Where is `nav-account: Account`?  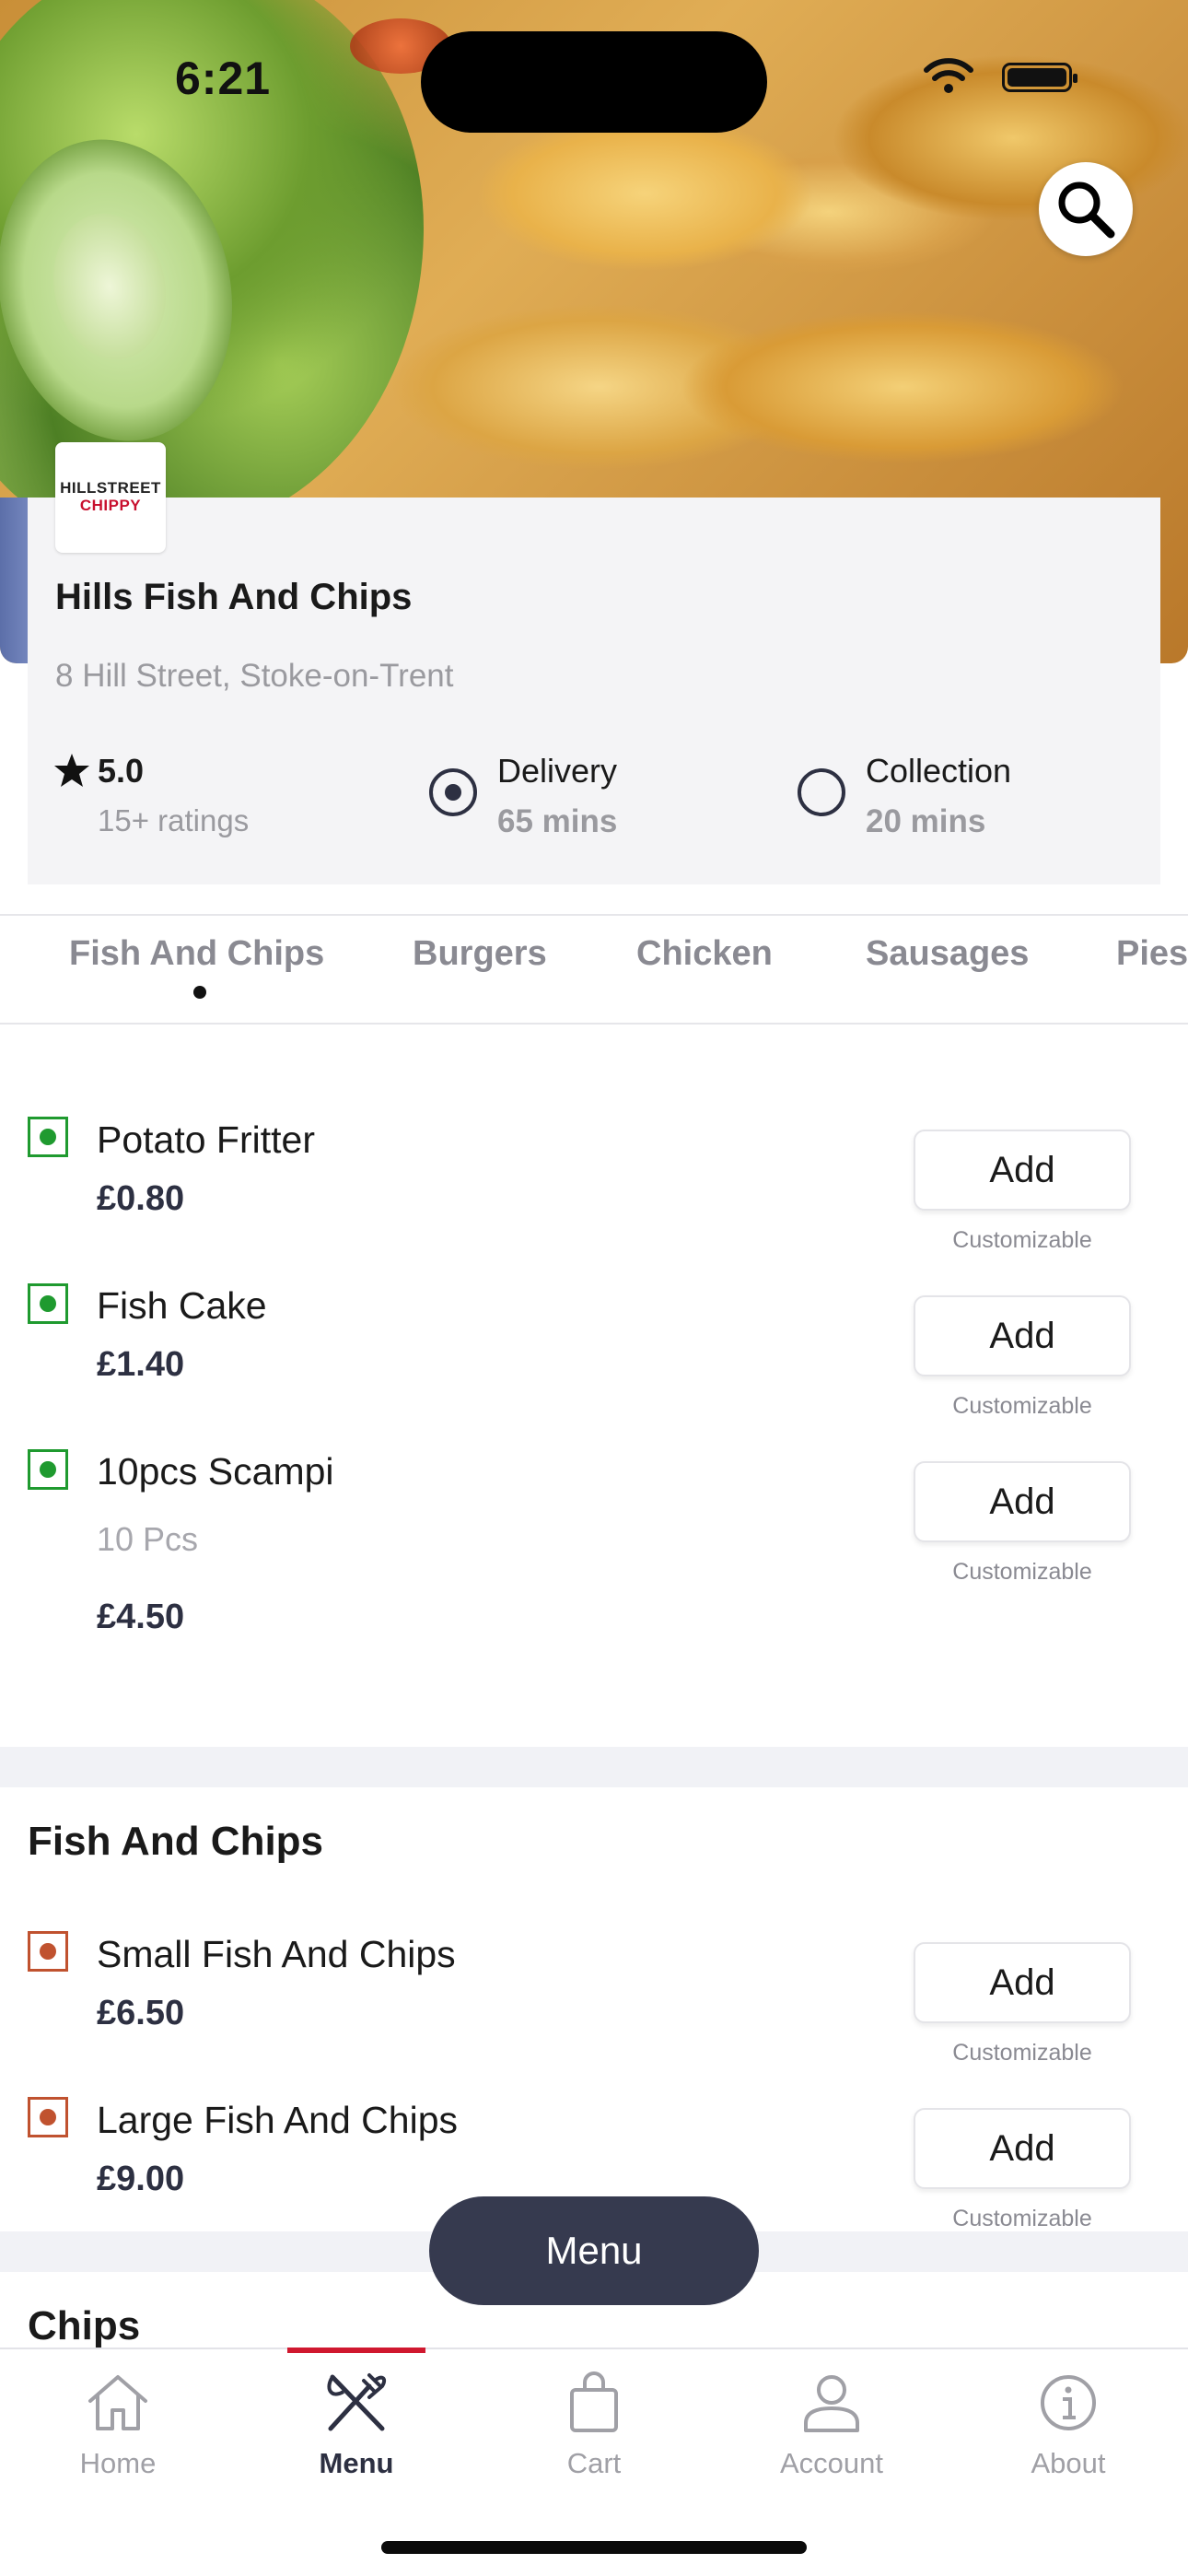
nav-account: Account is located at coordinates (832, 2424).